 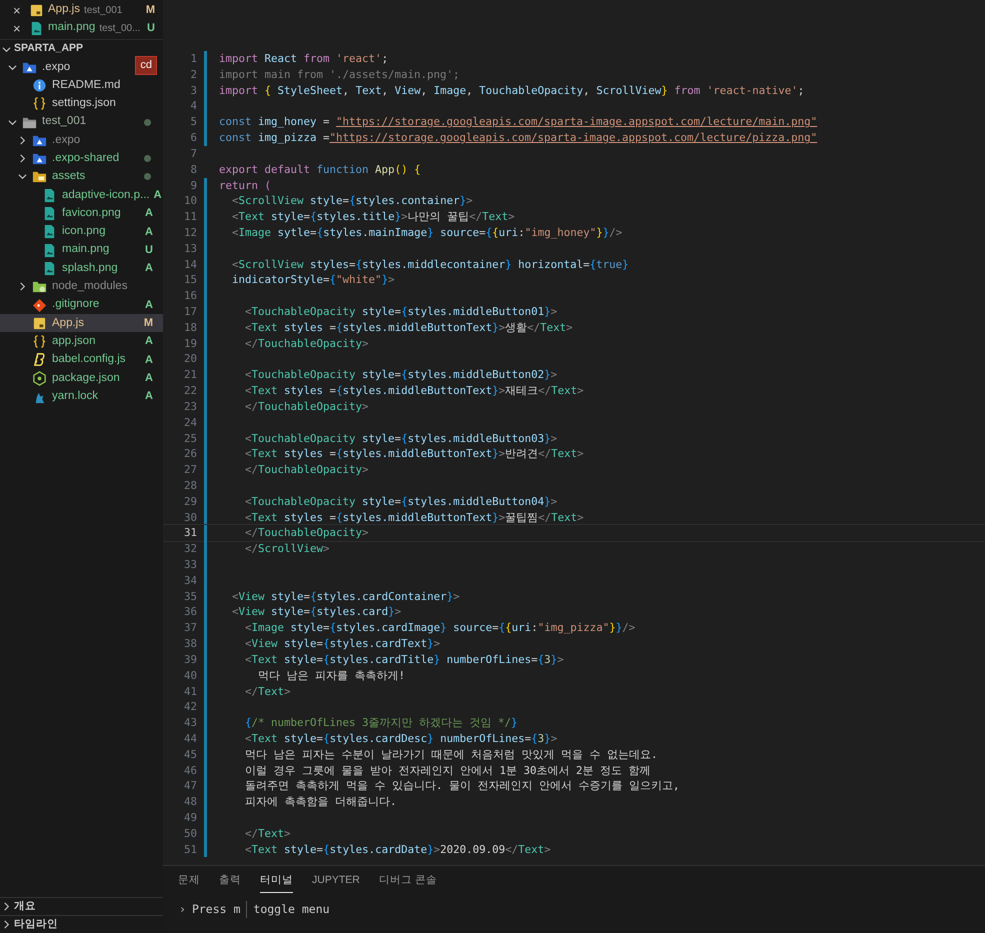 I want to click on line-number: 23, so click(x=189, y=406).